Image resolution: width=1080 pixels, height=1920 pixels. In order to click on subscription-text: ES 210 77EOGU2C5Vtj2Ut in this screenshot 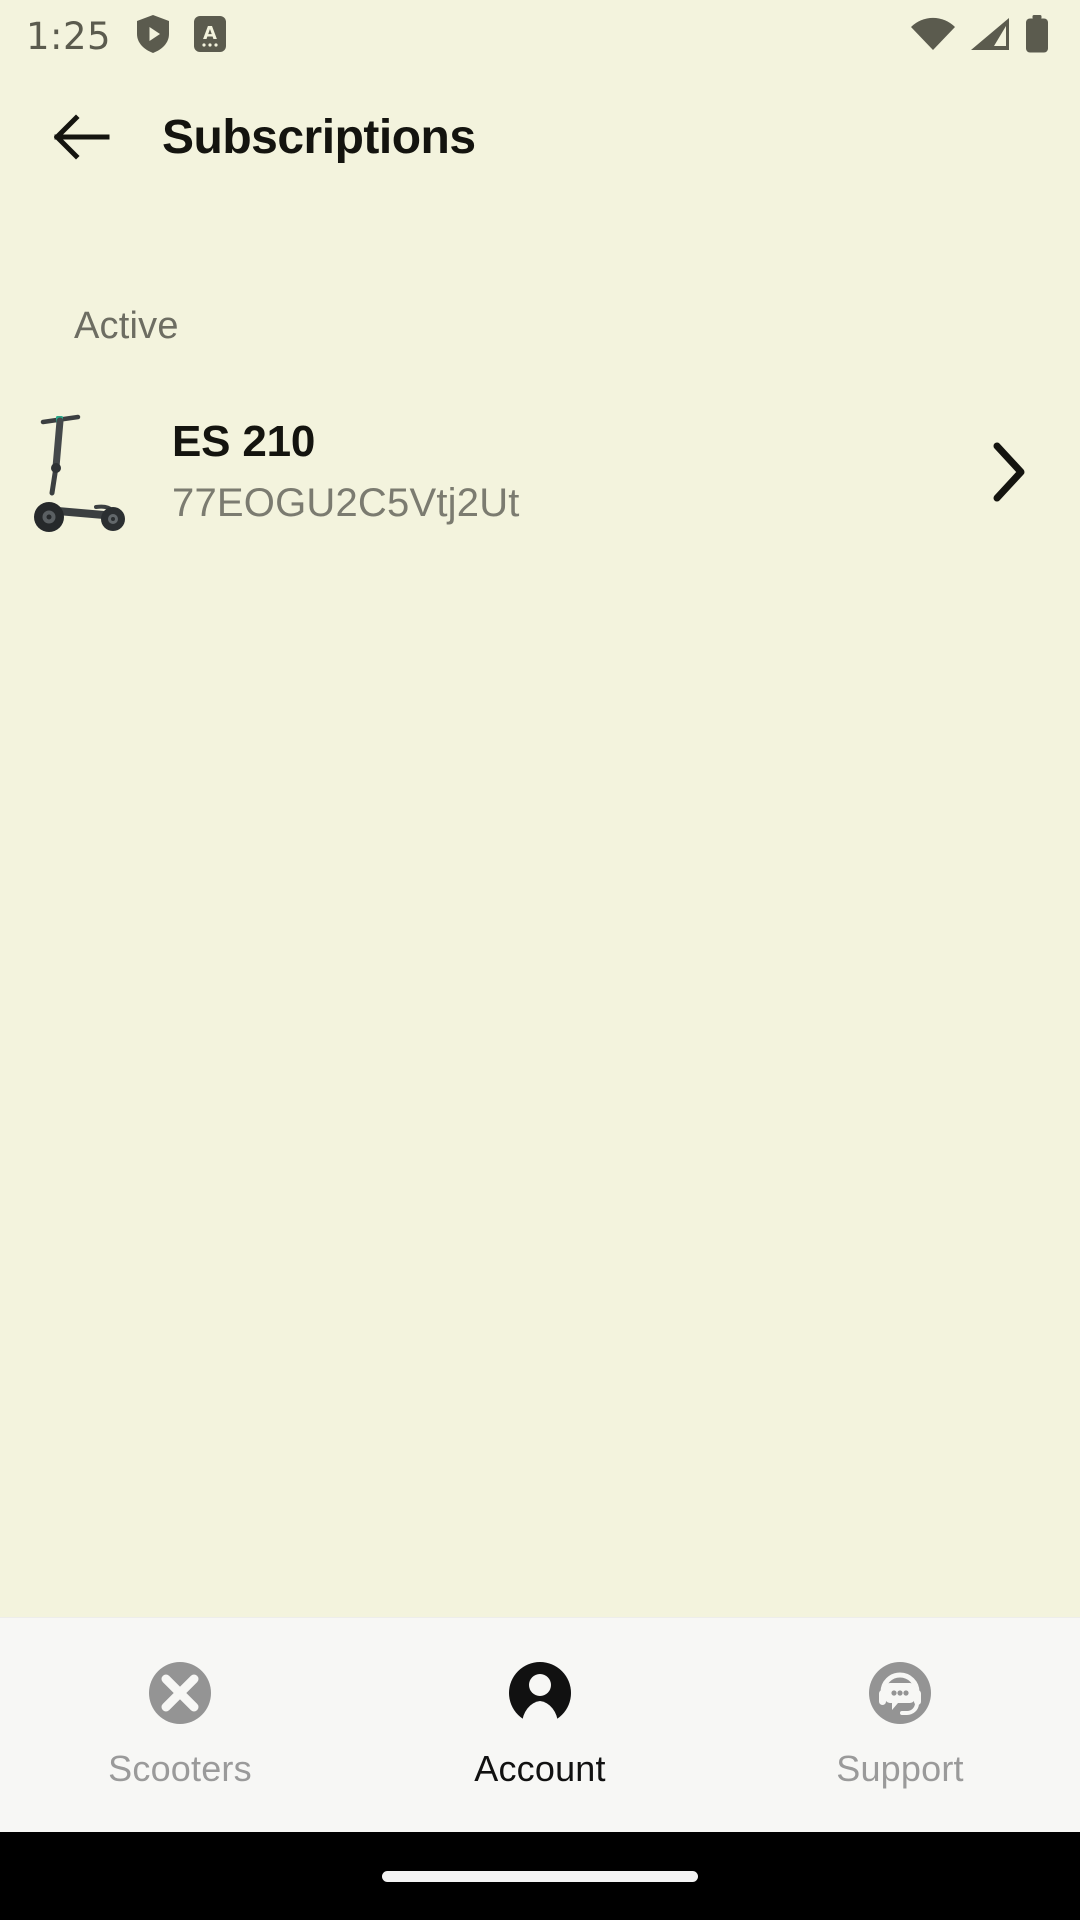, I will do `click(573, 471)`.